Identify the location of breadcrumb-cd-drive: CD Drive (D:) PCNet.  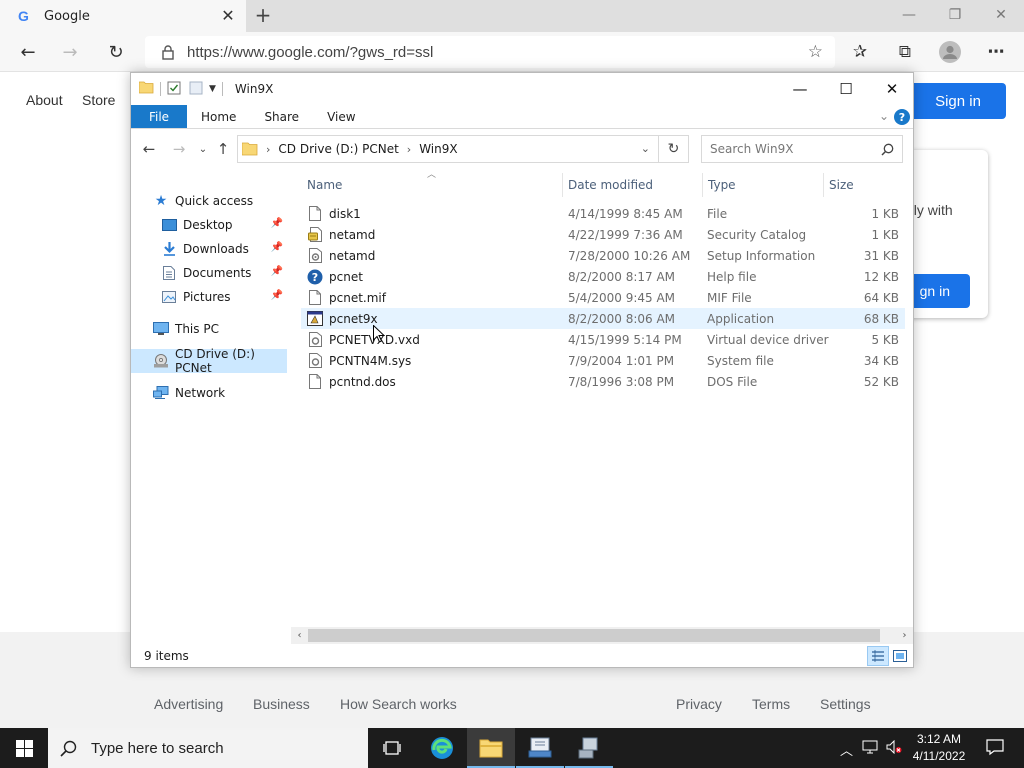
(338, 149).